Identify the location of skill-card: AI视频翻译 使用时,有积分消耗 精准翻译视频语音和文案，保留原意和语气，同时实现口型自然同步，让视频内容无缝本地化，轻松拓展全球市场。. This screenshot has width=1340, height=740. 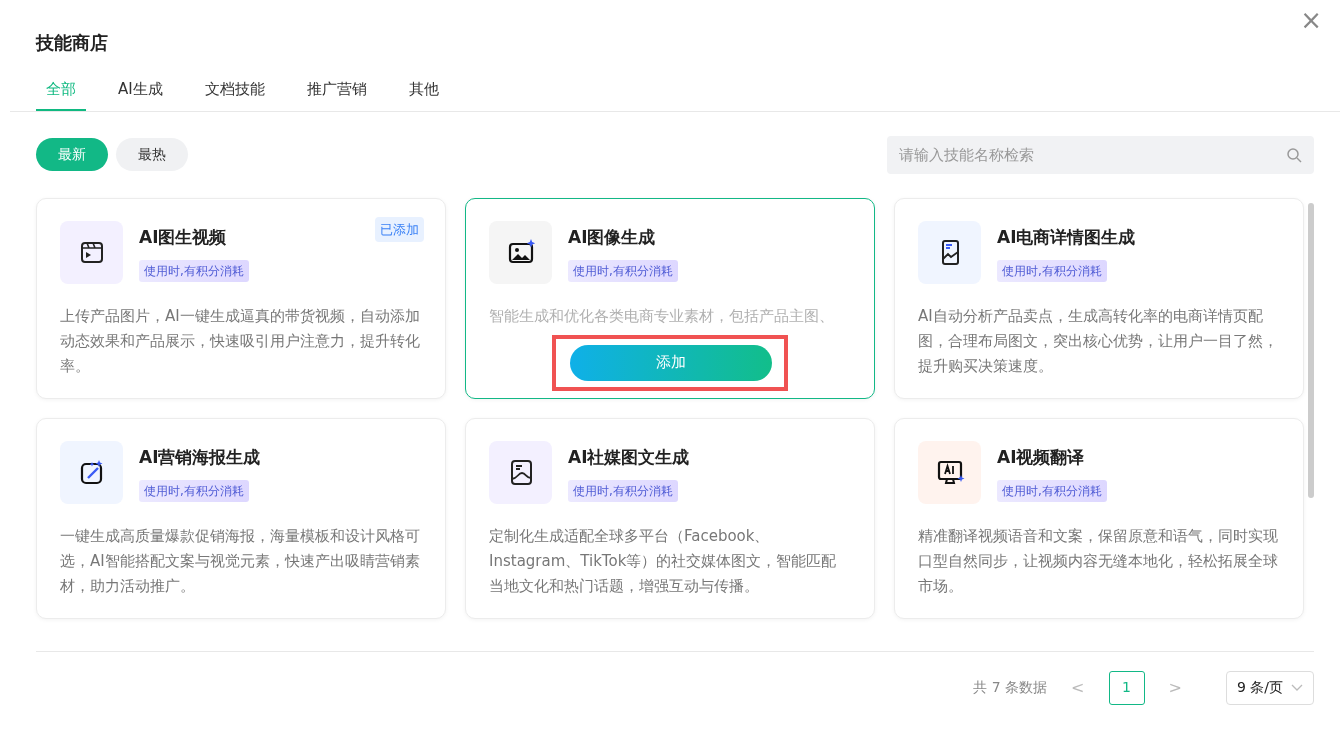
(1099, 518).